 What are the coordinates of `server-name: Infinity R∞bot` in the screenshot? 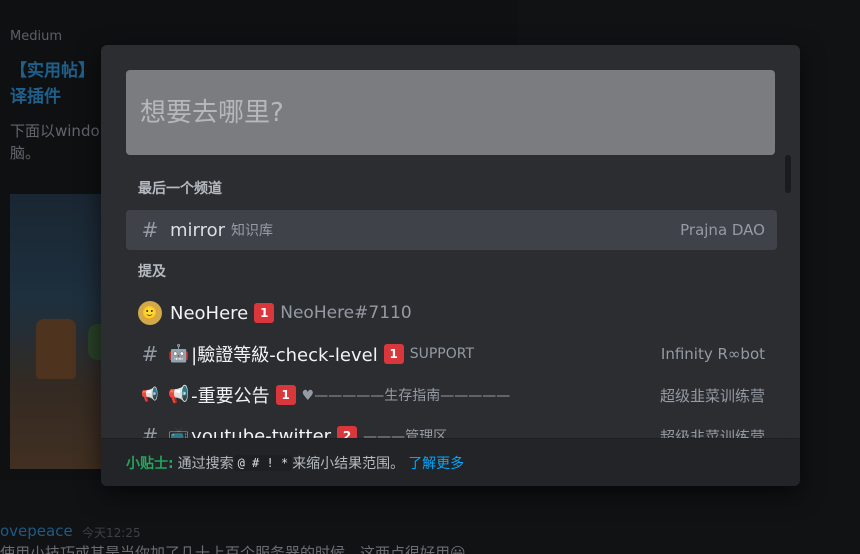 It's located at (712, 354).